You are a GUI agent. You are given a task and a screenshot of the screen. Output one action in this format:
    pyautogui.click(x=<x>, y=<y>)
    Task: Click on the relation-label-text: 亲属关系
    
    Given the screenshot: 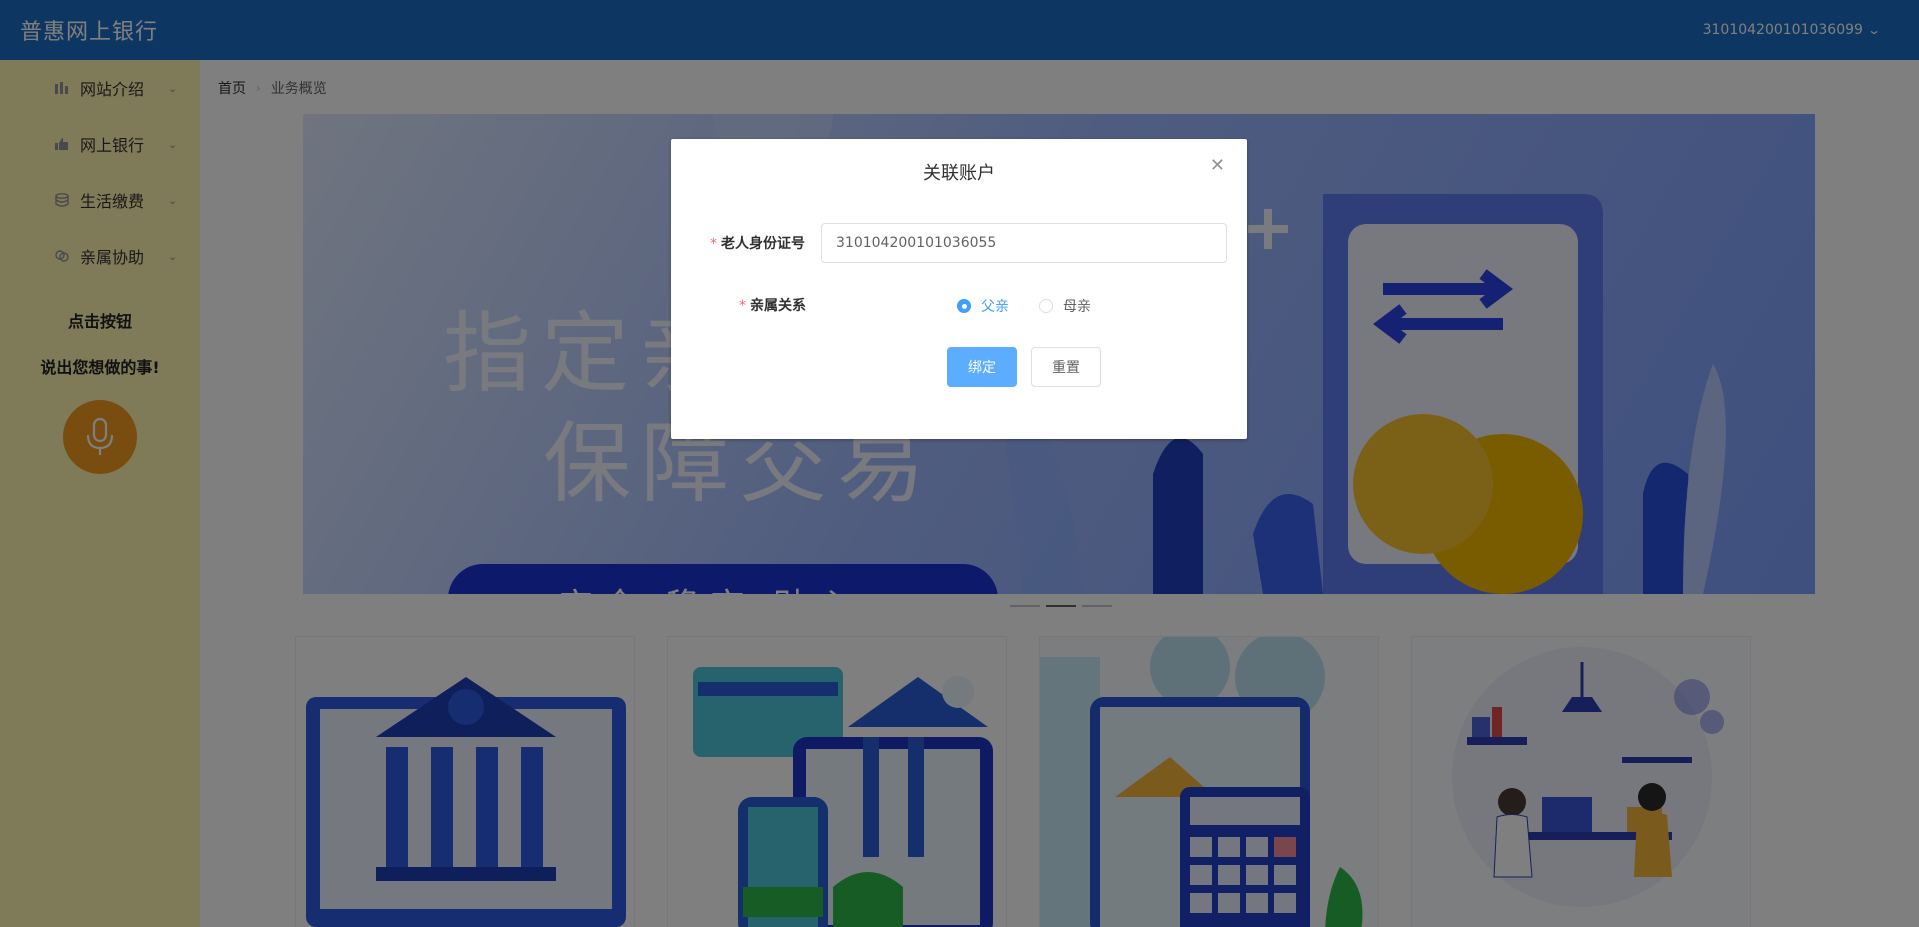 What is the action you would take?
    pyautogui.click(x=778, y=306)
    